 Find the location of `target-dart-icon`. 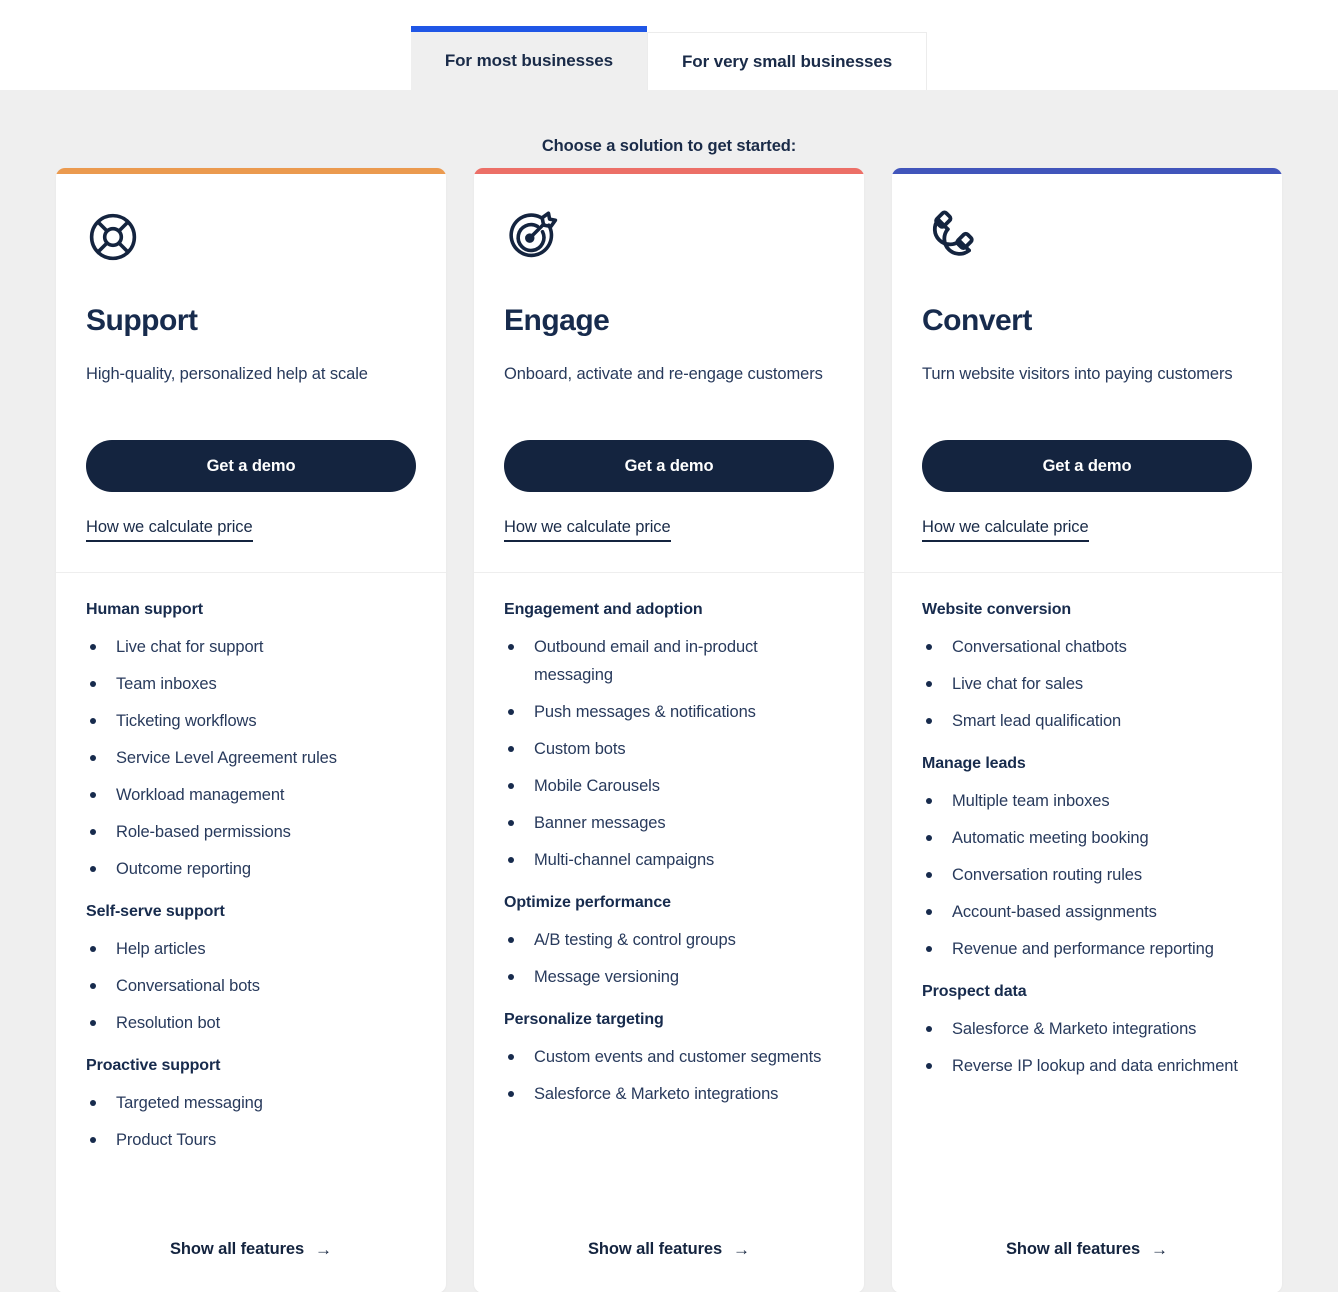

target-dart-icon is located at coordinates (669, 237).